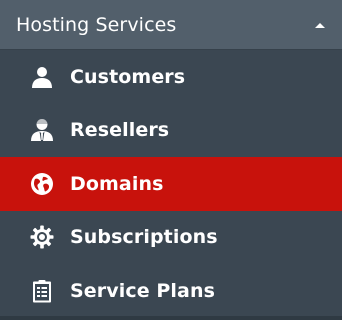 This screenshot has width=342, height=320. Describe the element at coordinates (42, 237) in the screenshot. I see `gear-icon` at that location.